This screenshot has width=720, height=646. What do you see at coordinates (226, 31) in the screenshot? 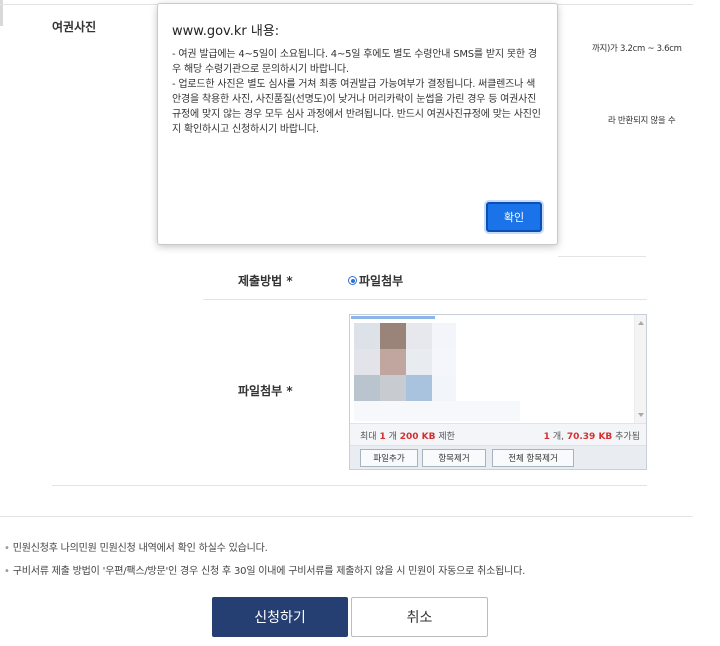
I see `dialog-title: www.gov.kr 내용:` at bounding box center [226, 31].